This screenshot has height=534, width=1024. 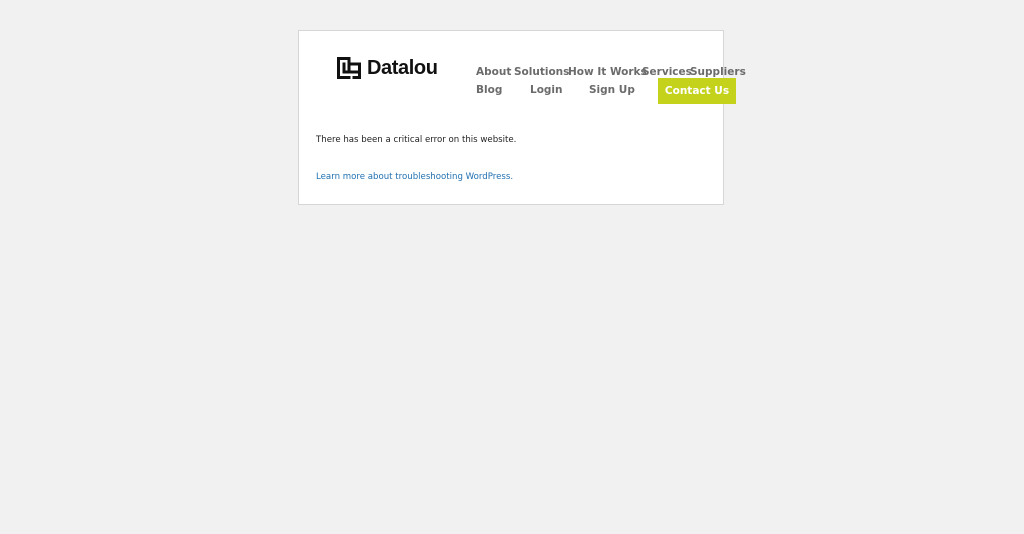 What do you see at coordinates (546, 90) in the screenshot?
I see `nav-item-login: Login` at bounding box center [546, 90].